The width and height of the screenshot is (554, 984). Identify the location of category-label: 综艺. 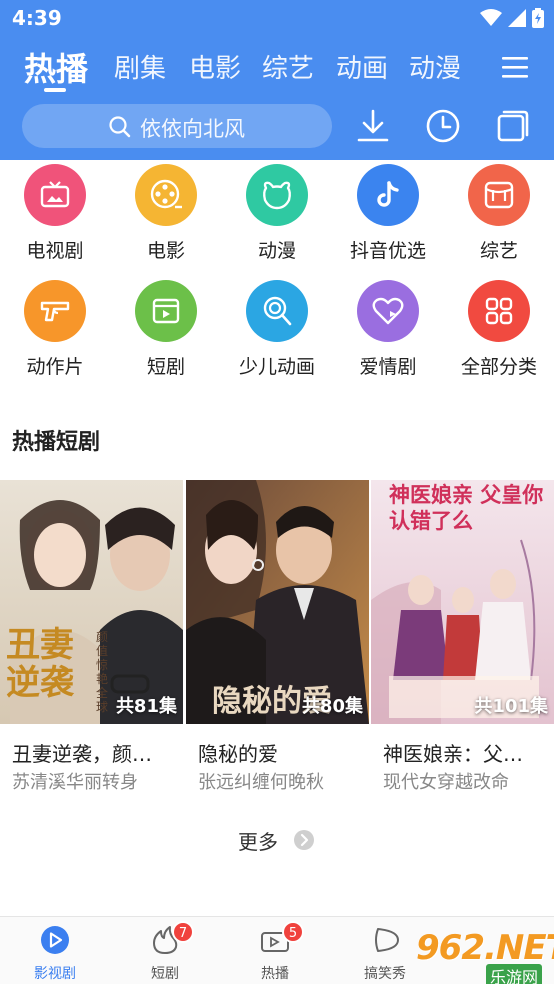
(498, 251).